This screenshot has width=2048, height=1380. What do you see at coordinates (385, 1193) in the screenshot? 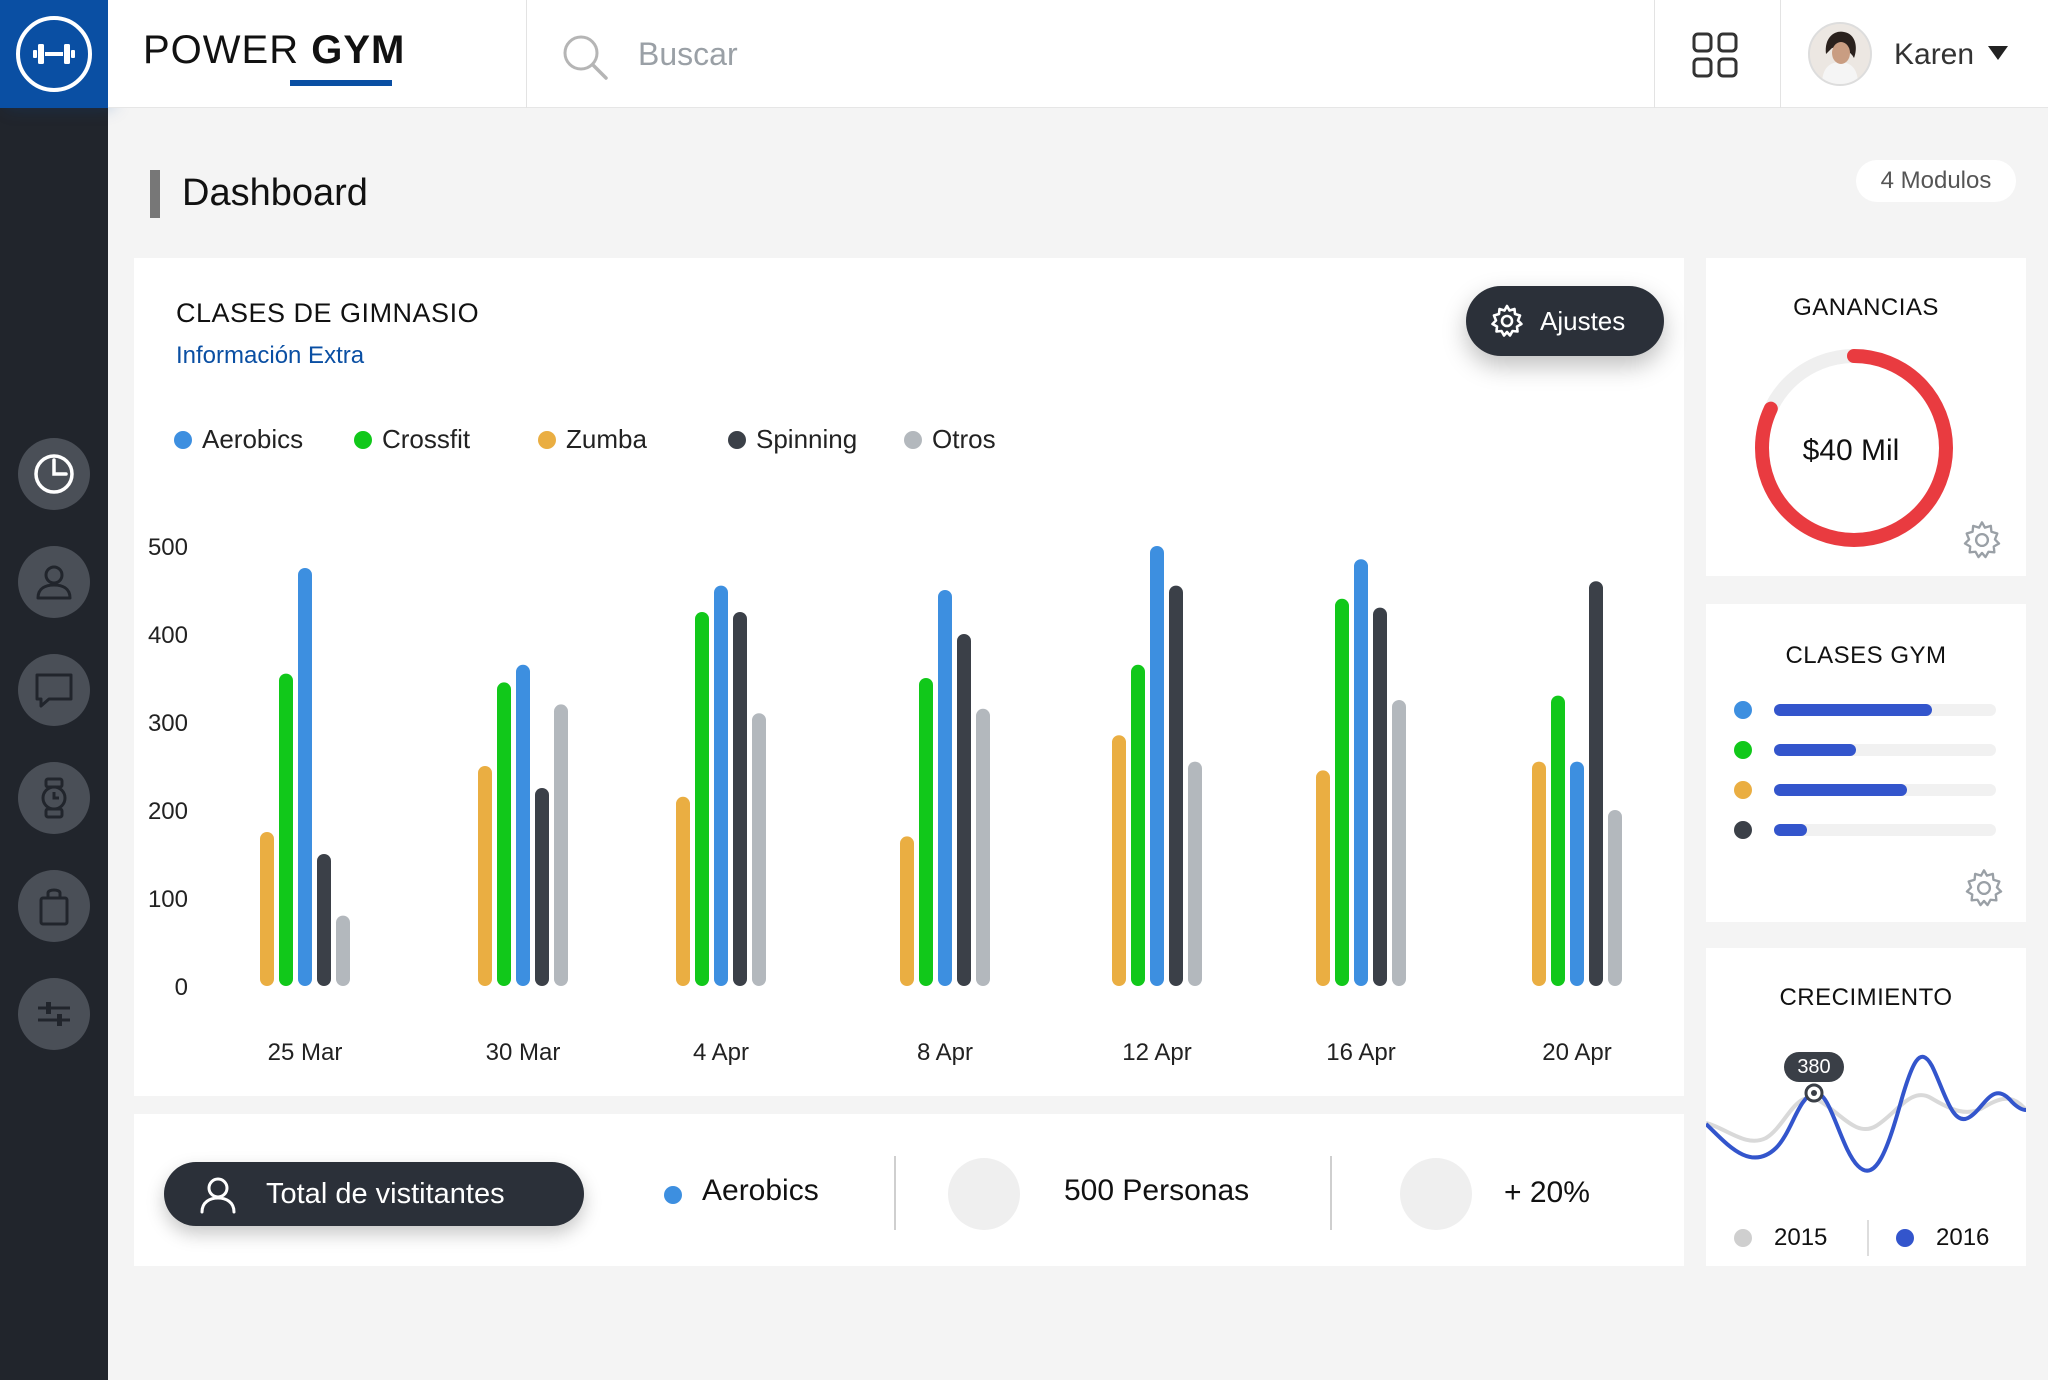
I see `total-visitors-label: Total de vistitantes` at bounding box center [385, 1193].